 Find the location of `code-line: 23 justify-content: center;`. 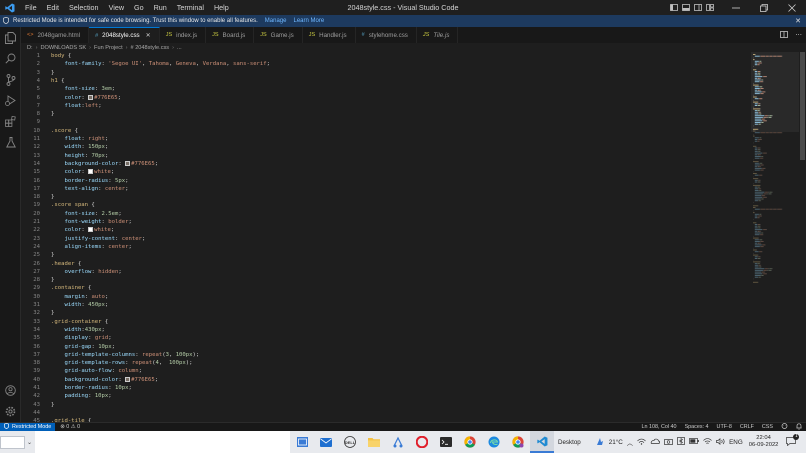

code-line: 23 justify-content: center; is located at coordinates (386, 239).